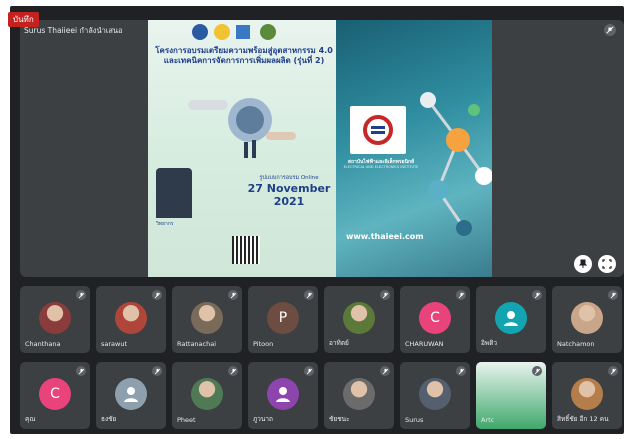  What do you see at coordinates (339, 343) in the screenshot?
I see `participant-name: อาทิตย์` at bounding box center [339, 343].